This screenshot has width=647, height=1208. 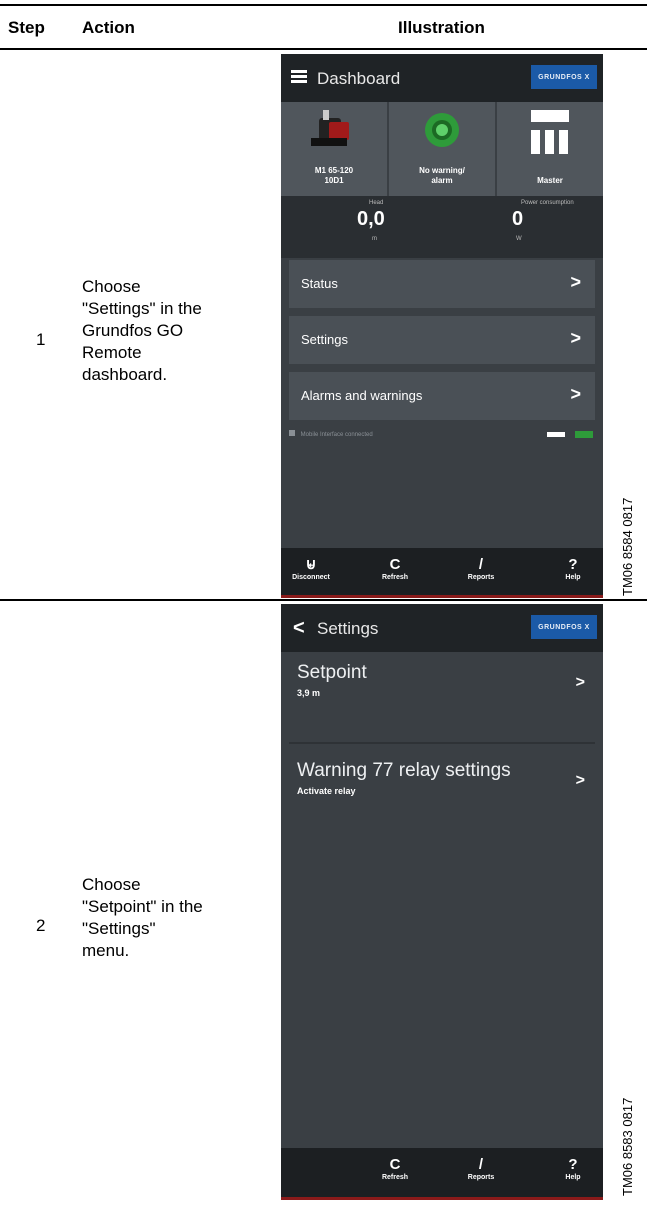 What do you see at coordinates (299, 77) in the screenshot?
I see `hamburger-menu-icon` at bounding box center [299, 77].